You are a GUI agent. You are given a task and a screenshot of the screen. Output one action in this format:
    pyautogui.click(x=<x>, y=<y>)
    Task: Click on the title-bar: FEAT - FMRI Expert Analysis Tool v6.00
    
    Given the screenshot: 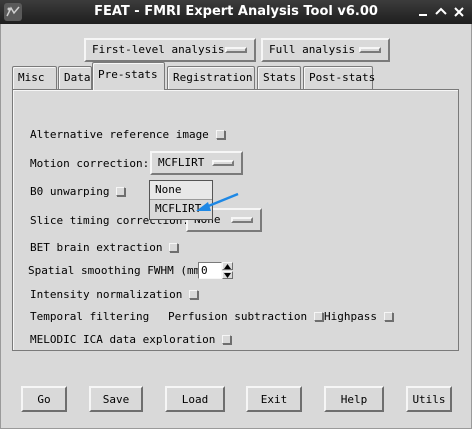 What is the action you would take?
    pyautogui.click(x=236, y=12)
    